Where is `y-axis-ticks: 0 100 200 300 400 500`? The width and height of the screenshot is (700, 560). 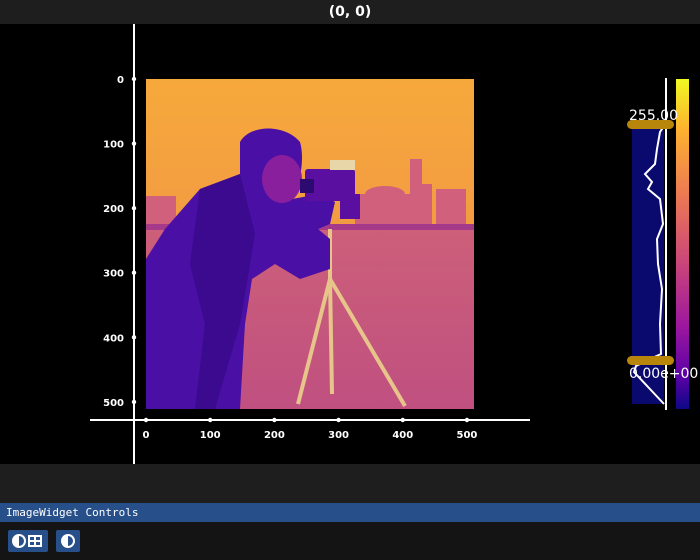 y-axis-ticks: 0 100 200 300 400 500 is located at coordinates (120, 242).